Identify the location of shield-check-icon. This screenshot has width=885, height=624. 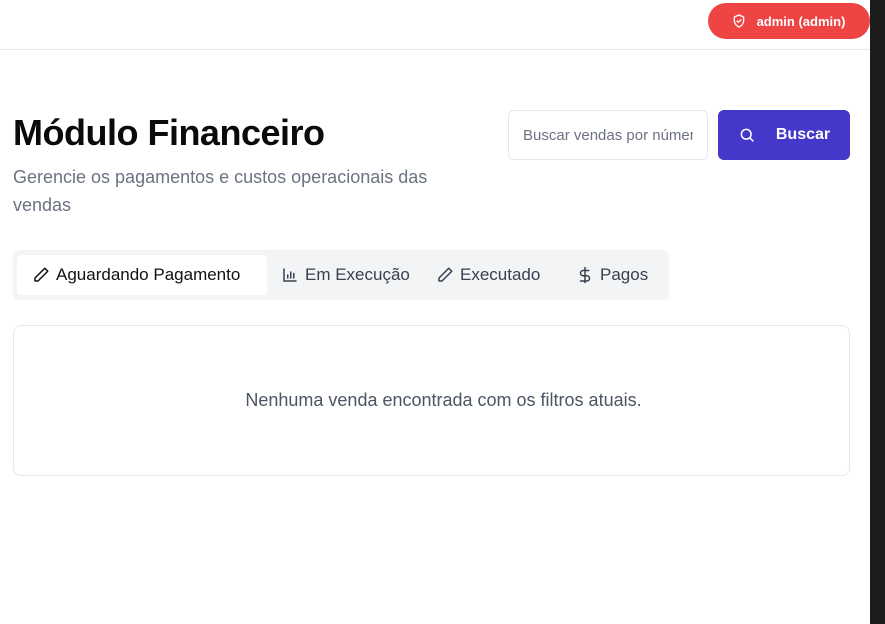
(739, 21).